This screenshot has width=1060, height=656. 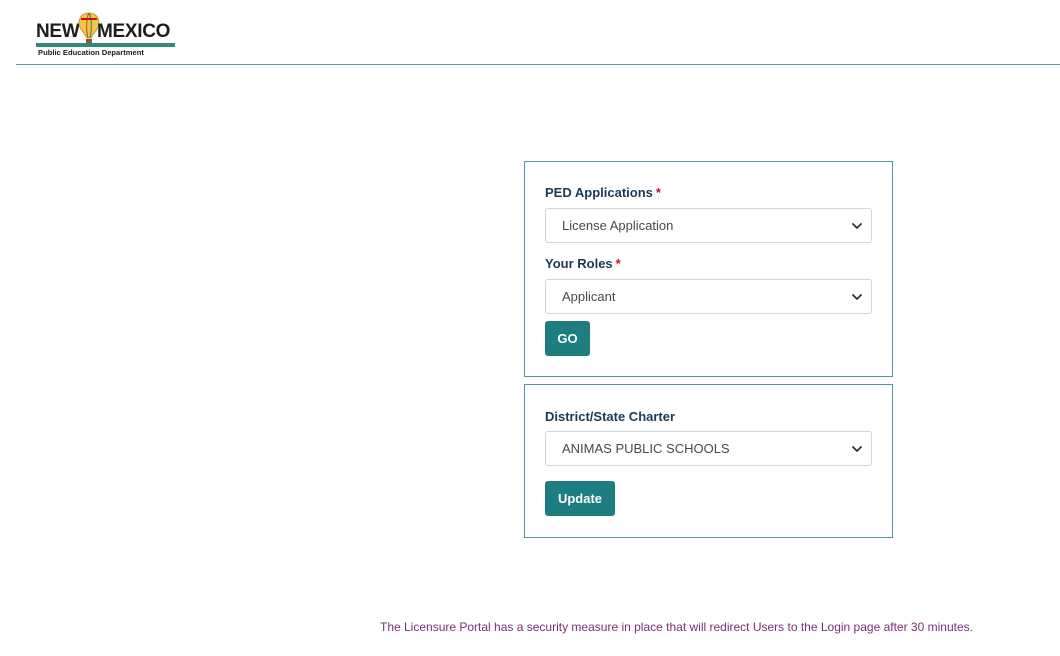 What do you see at coordinates (646, 448) in the screenshot?
I see `district-value: ANIMAS PUBLIC SCHOOLS` at bounding box center [646, 448].